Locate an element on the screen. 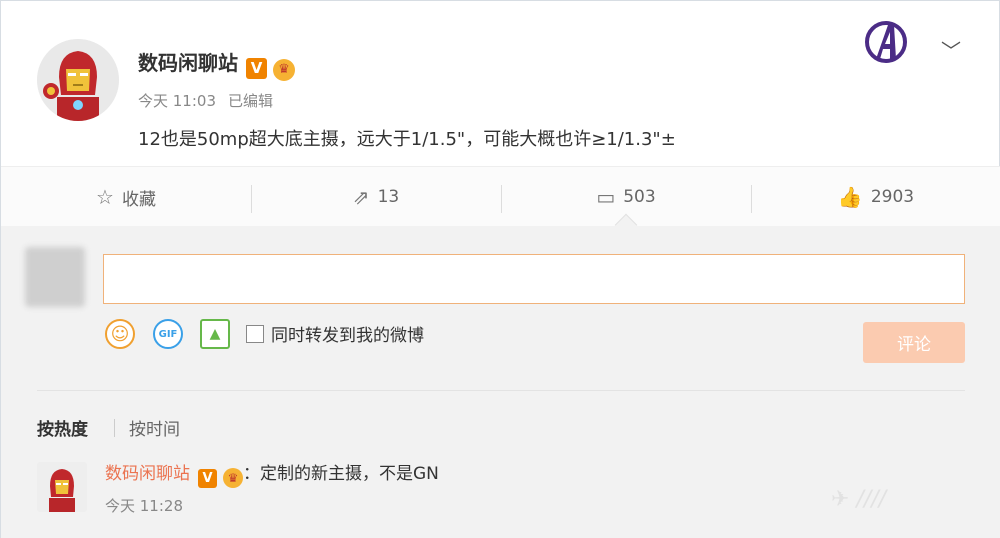 This screenshot has width=1000, height=538. emoji-icon: ☺ is located at coordinates (120, 334).